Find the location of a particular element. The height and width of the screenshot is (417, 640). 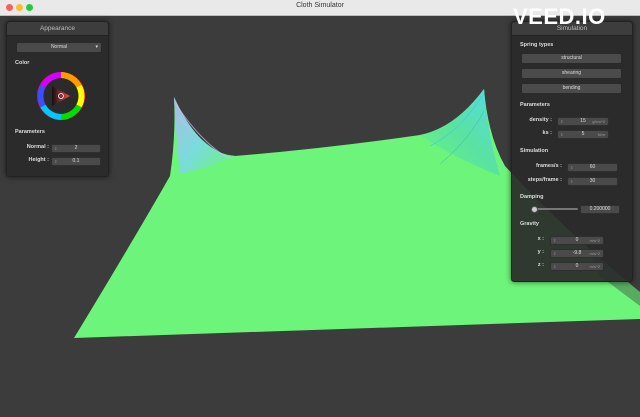

gravity-y-label: y : is located at coordinates (540, 252).